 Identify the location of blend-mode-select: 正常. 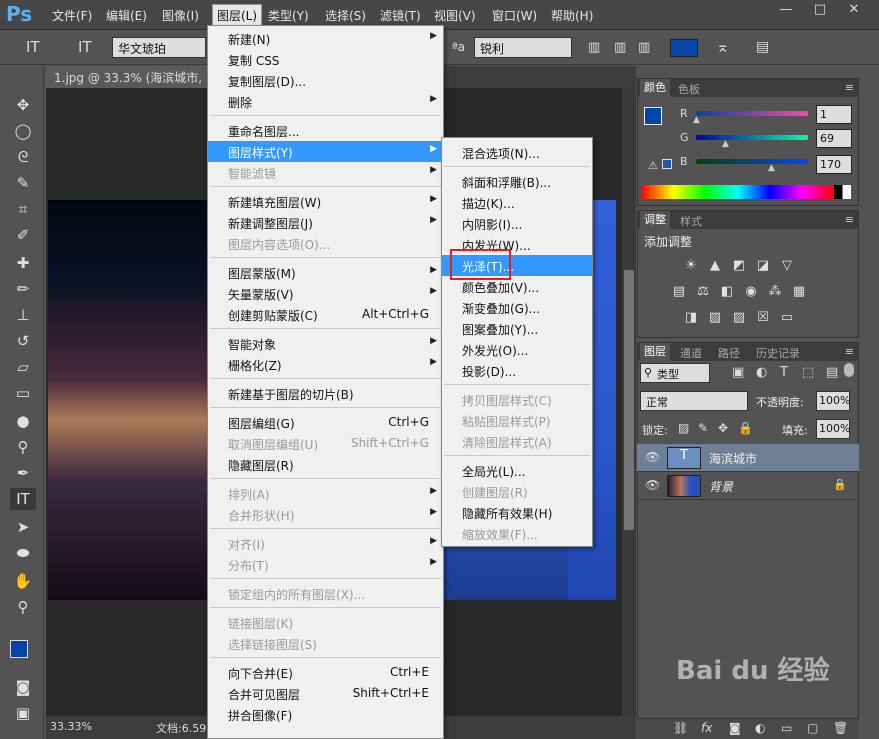
(694, 401).